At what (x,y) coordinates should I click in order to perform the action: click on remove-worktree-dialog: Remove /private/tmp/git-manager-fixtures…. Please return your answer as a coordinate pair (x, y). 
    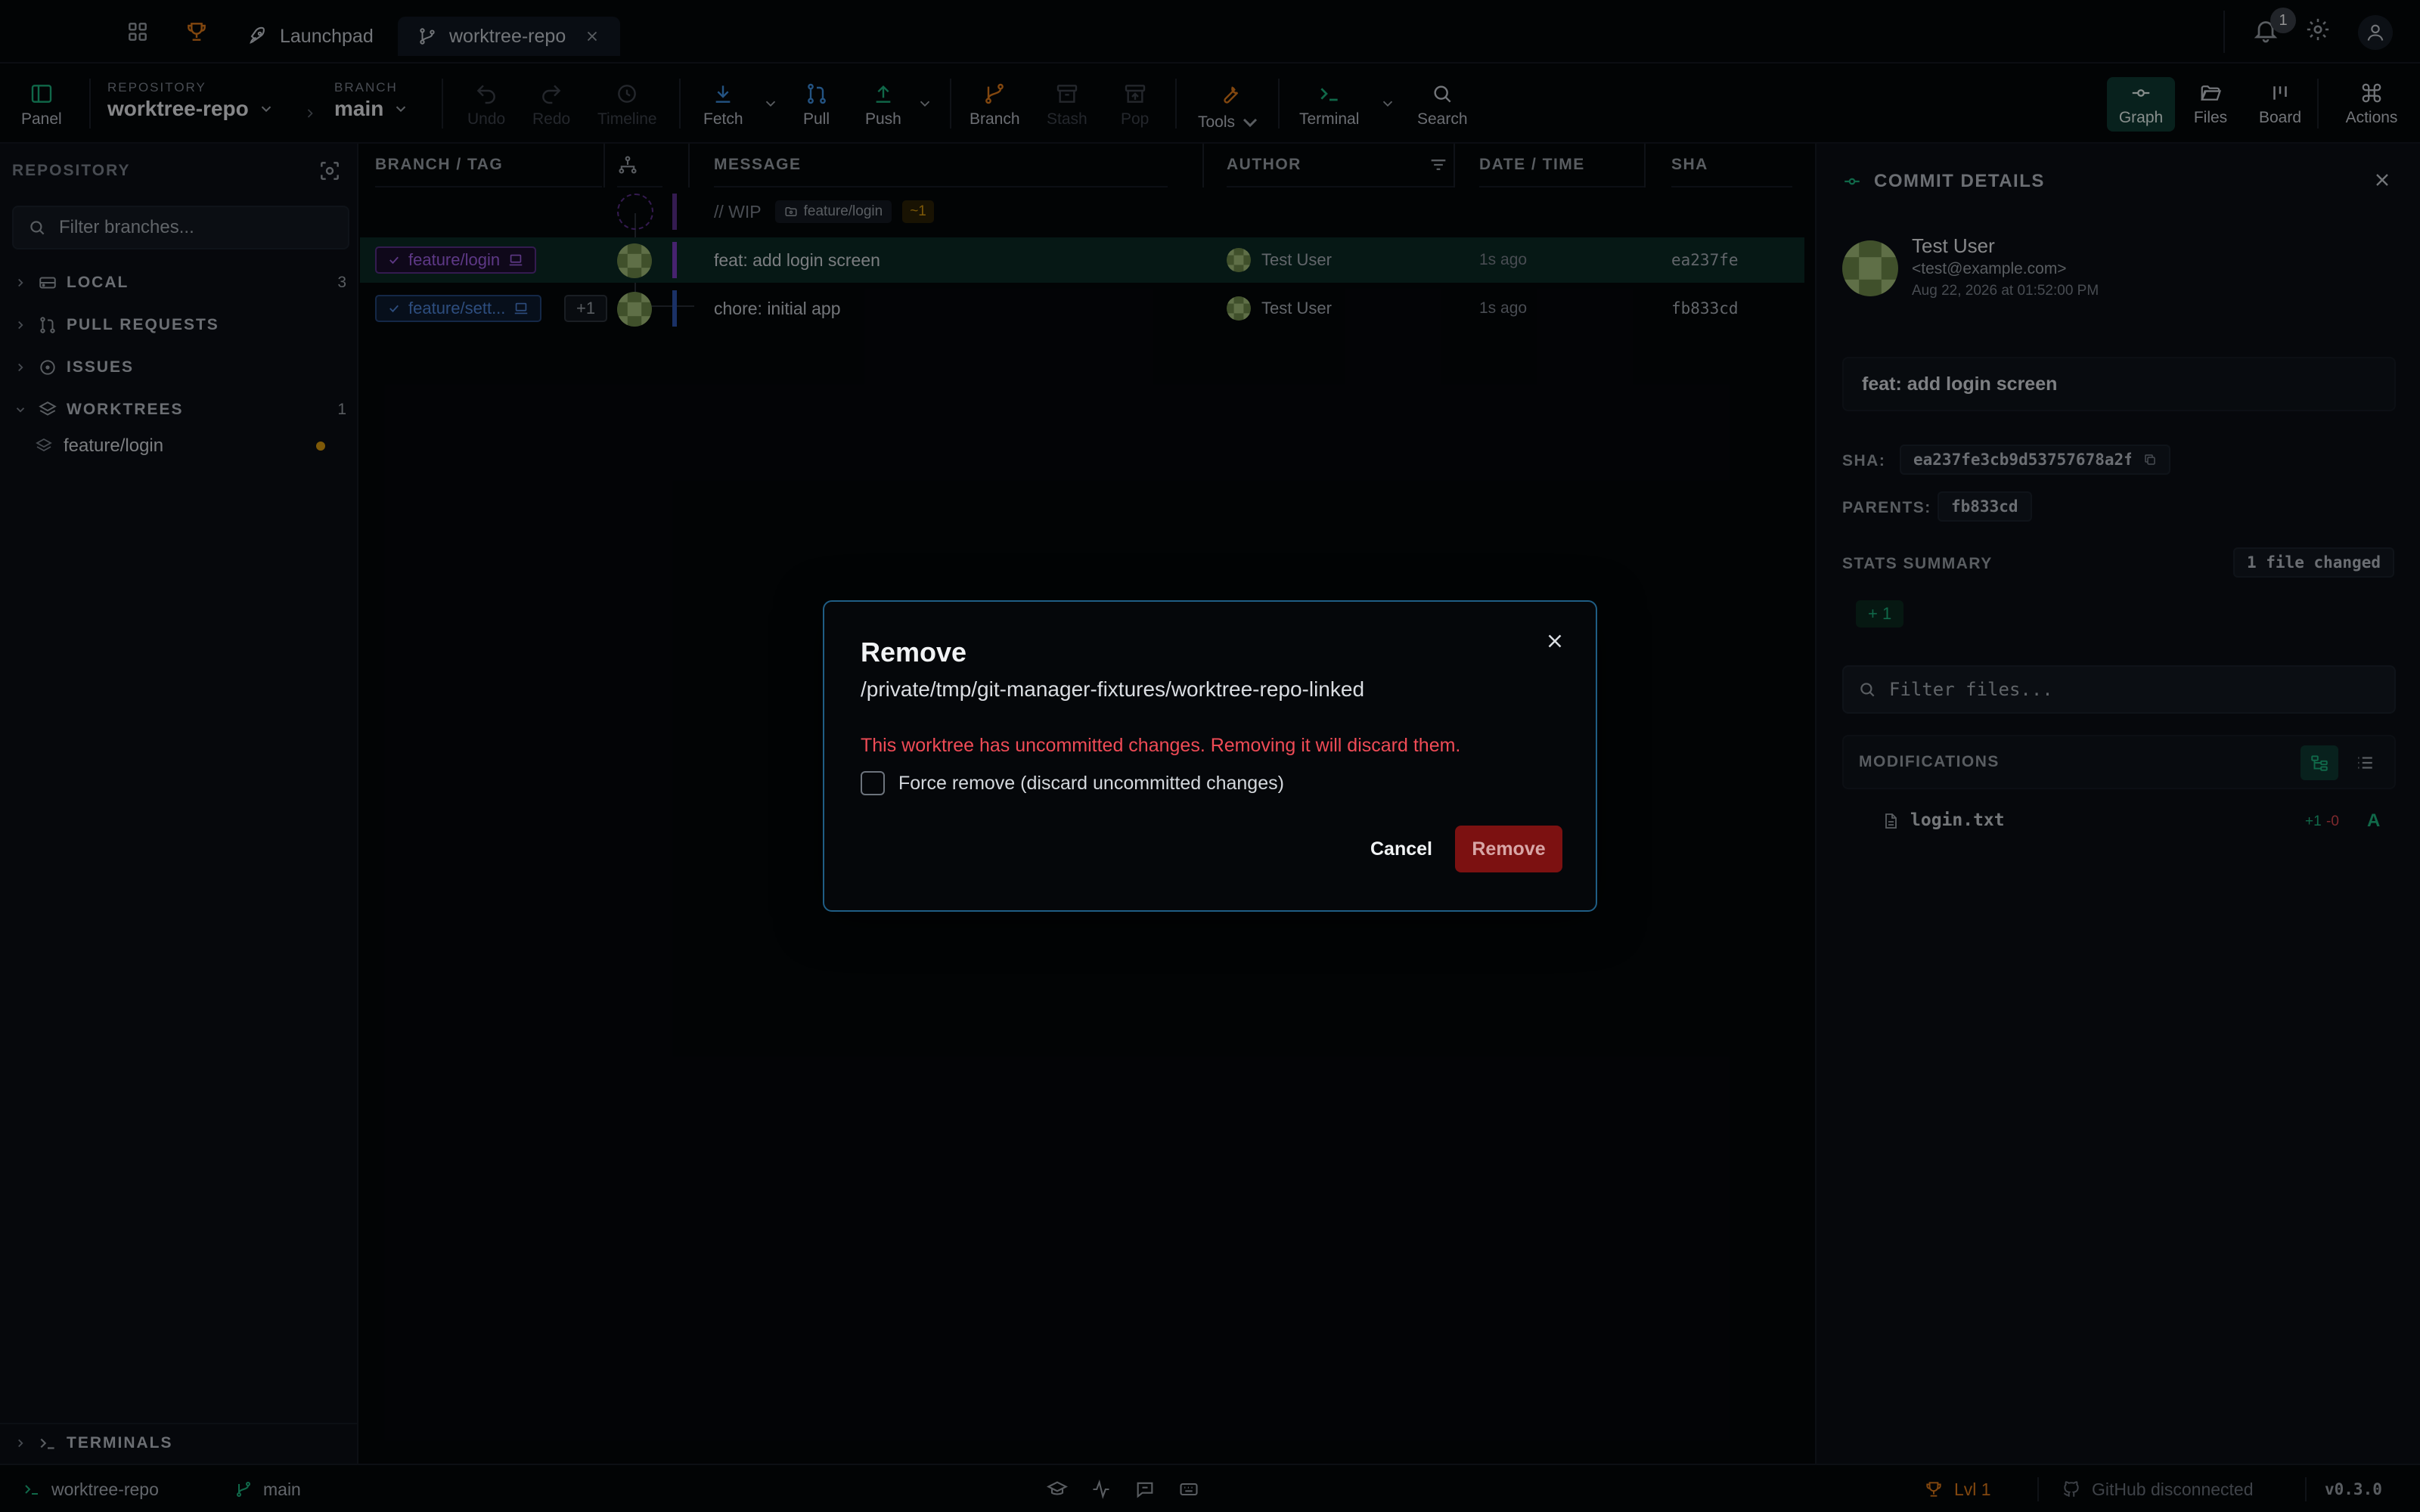
    Looking at the image, I should click on (1210, 756).